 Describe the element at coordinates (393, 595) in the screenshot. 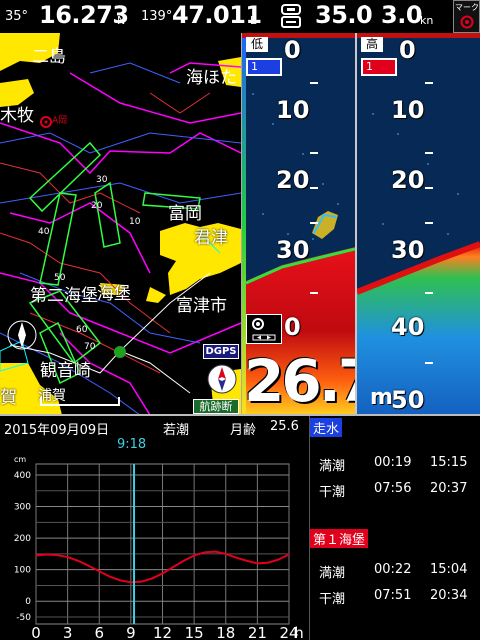

I see `low-tide-time: 07:51` at that location.